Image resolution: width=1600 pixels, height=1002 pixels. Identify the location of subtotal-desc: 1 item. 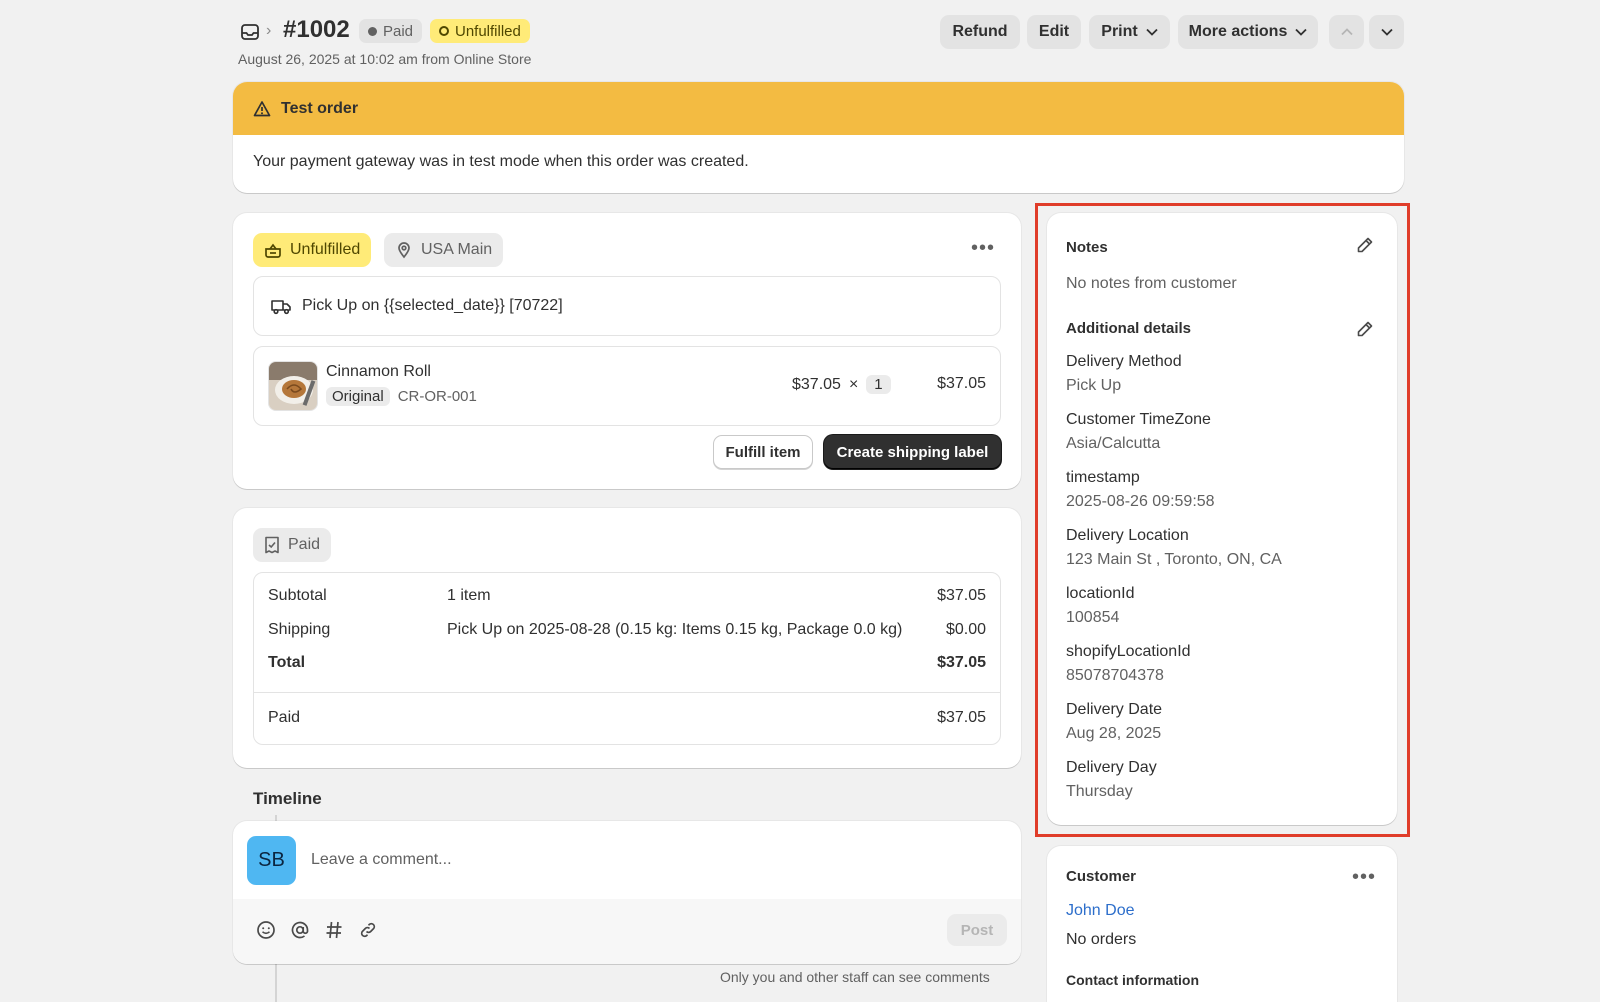
(469, 595).